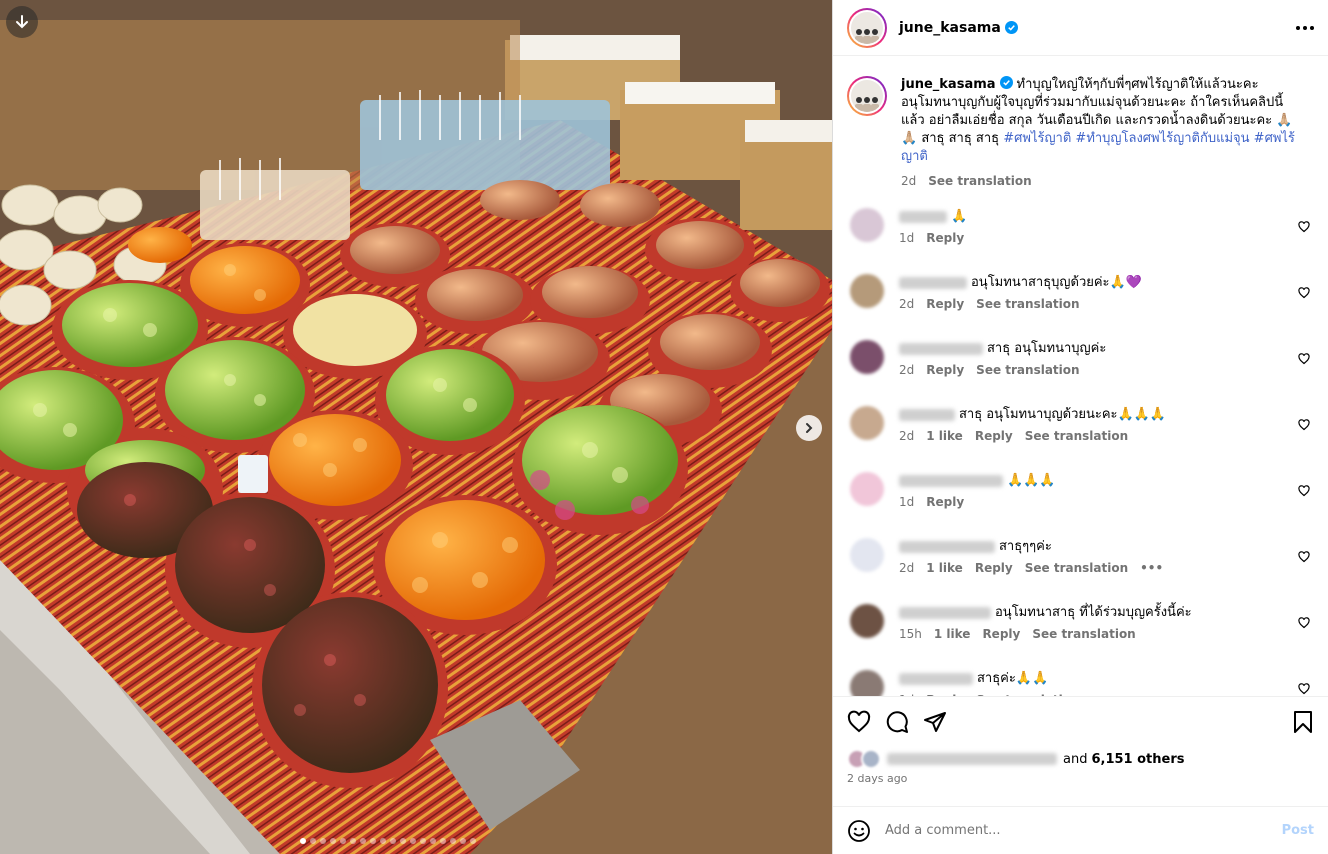 The height and width of the screenshot is (854, 1328). I want to click on comment-row: 🙏 1d Reply, so click(1080, 232).